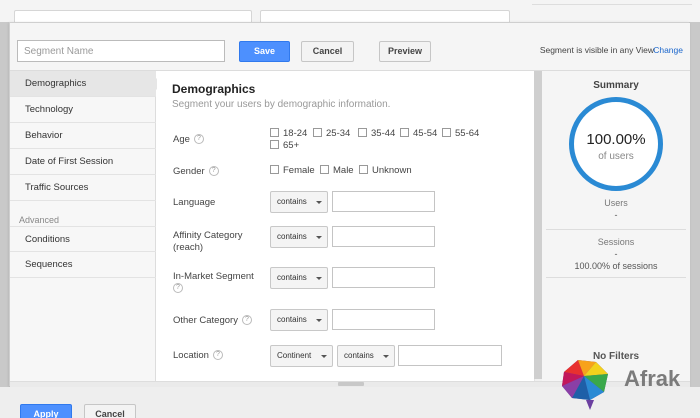 This screenshot has height=418, width=700. I want to click on gender-option-label: Unknown, so click(392, 170).